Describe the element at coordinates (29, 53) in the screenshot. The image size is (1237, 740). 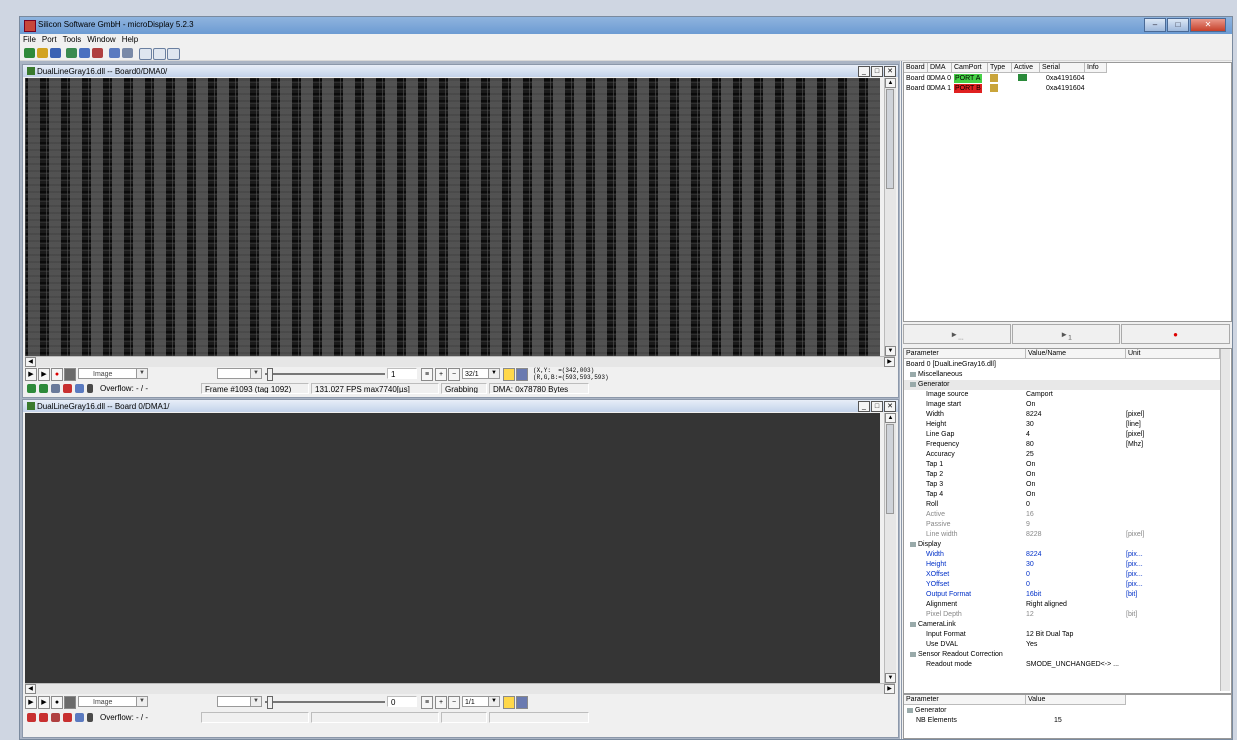
I see `open-board-icon` at that location.